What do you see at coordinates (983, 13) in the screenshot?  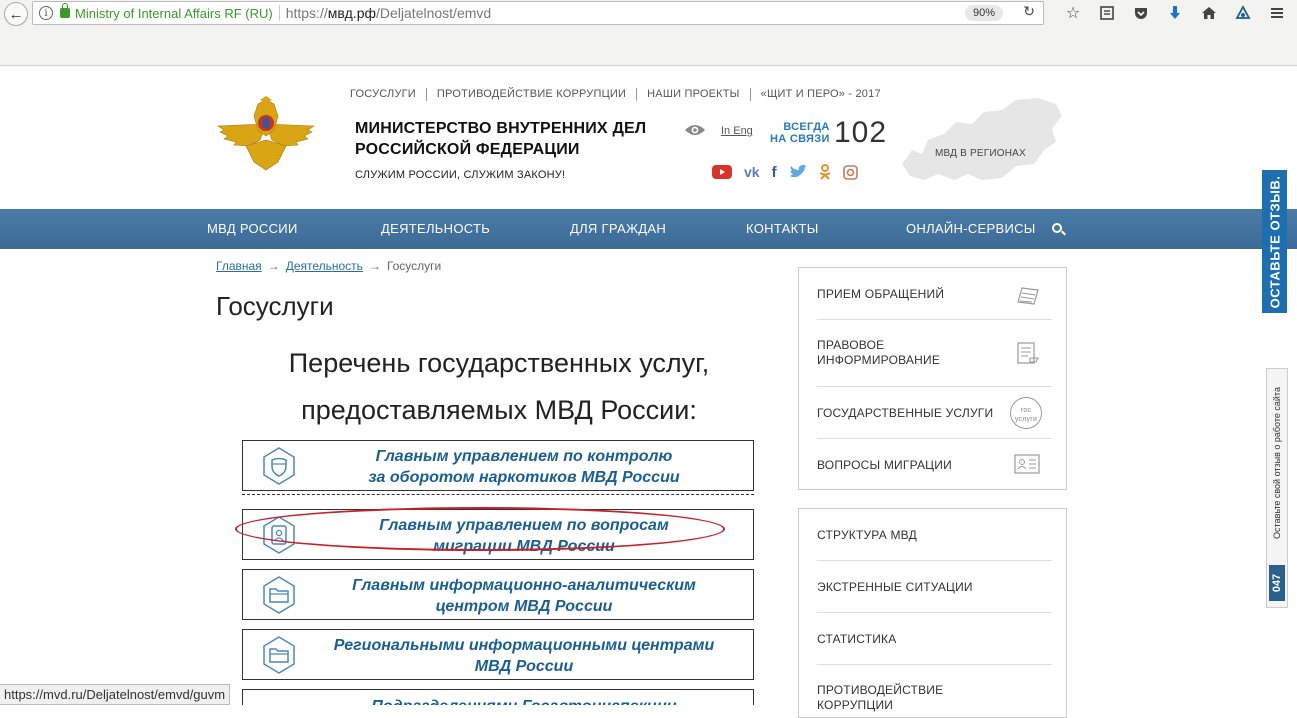 I see `zoom-indicator: 90%` at bounding box center [983, 13].